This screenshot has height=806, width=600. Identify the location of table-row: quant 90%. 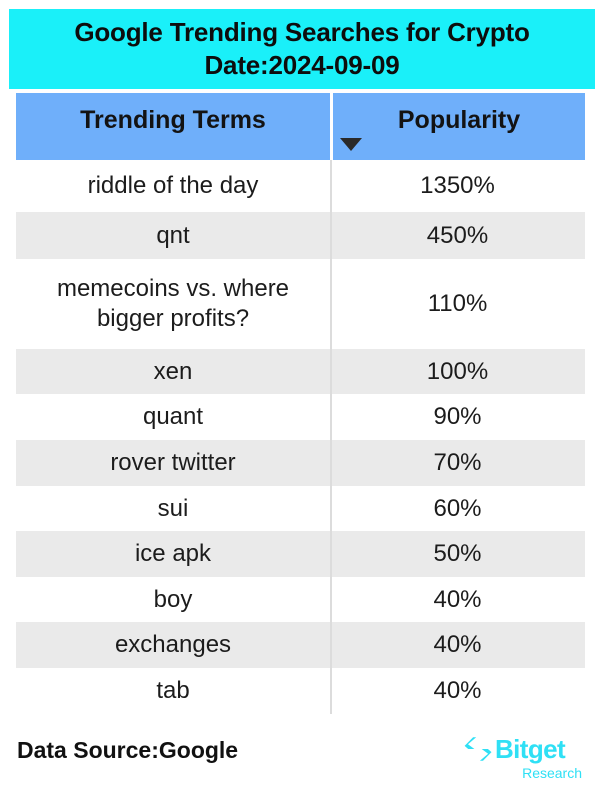
(300, 417).